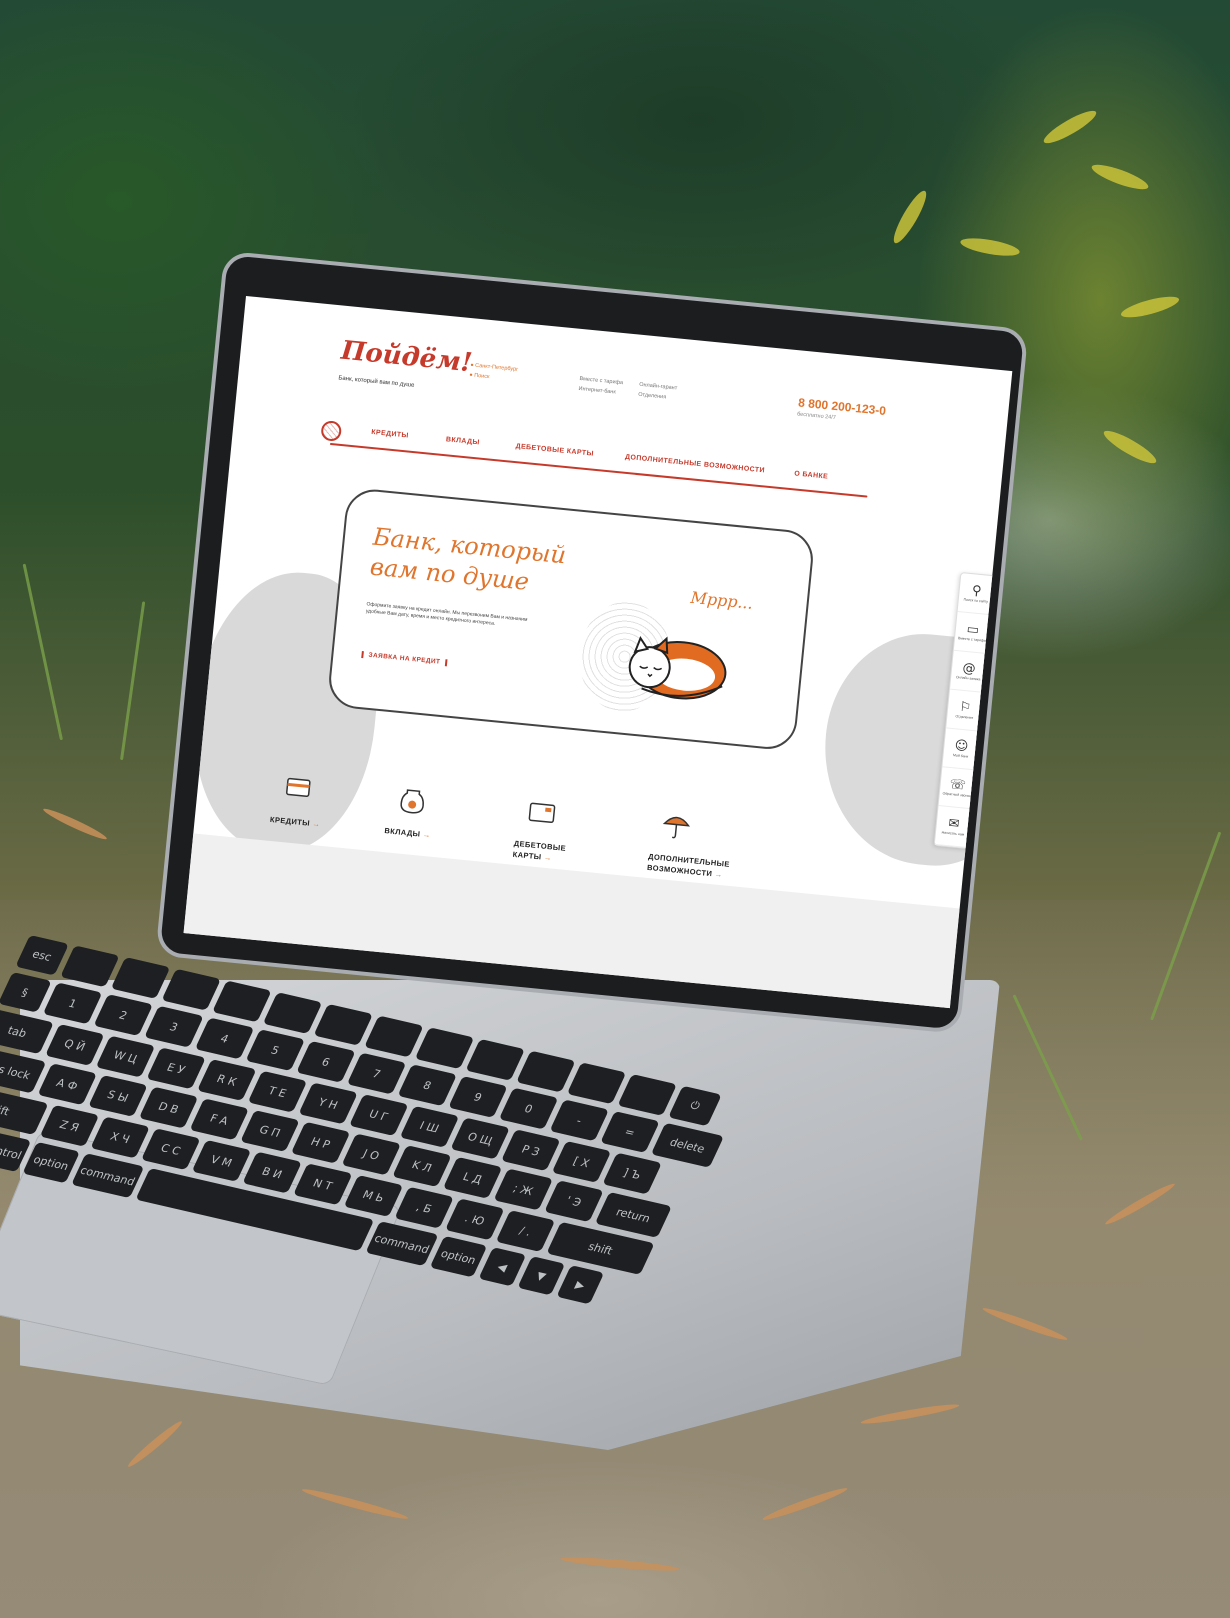 Image resolution: width=1230 pixels, height=1618 pixels. What do you see at coordinates (971, 639) in the screenshot?
I see `sidebar-item-label: Вместе с тарифа` at bounding box center [971, 639].